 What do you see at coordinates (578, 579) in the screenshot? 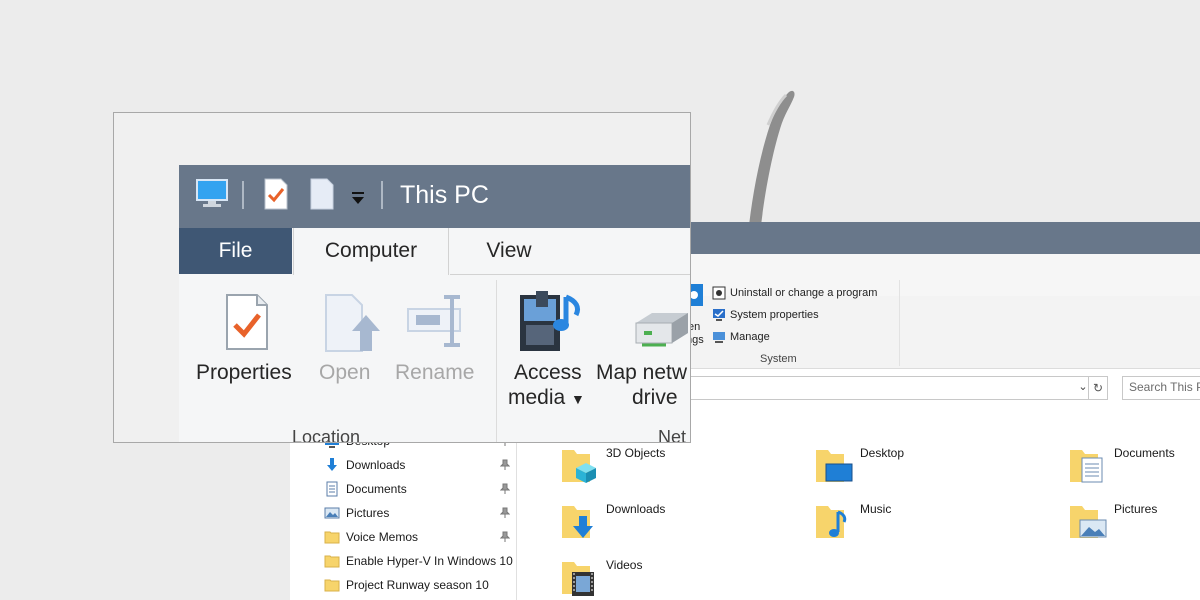
I see `videos-folder-icon` at bounding box center [578, 579].